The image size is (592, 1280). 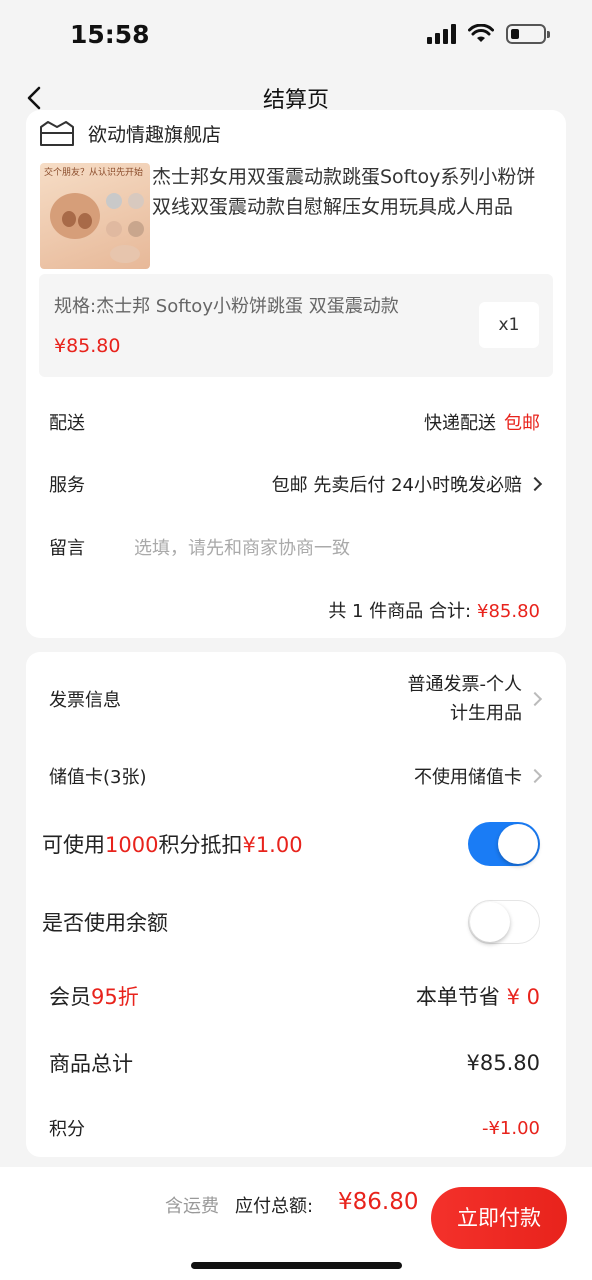 I want to click on status-bar: 15:58, so click(x=296, y=35).